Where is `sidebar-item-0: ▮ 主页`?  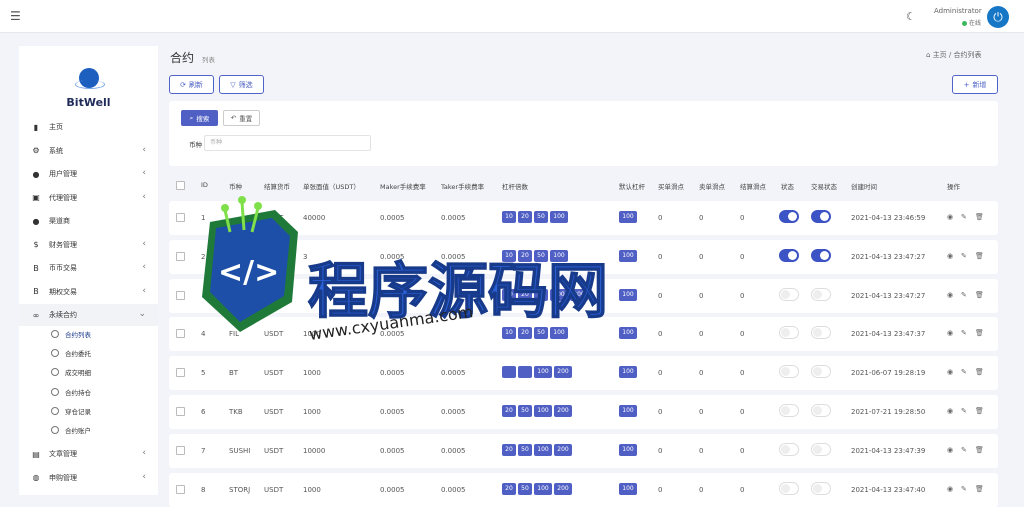 sidebar-item-0: ▮ 主页 is located at coordinates (88, 127).